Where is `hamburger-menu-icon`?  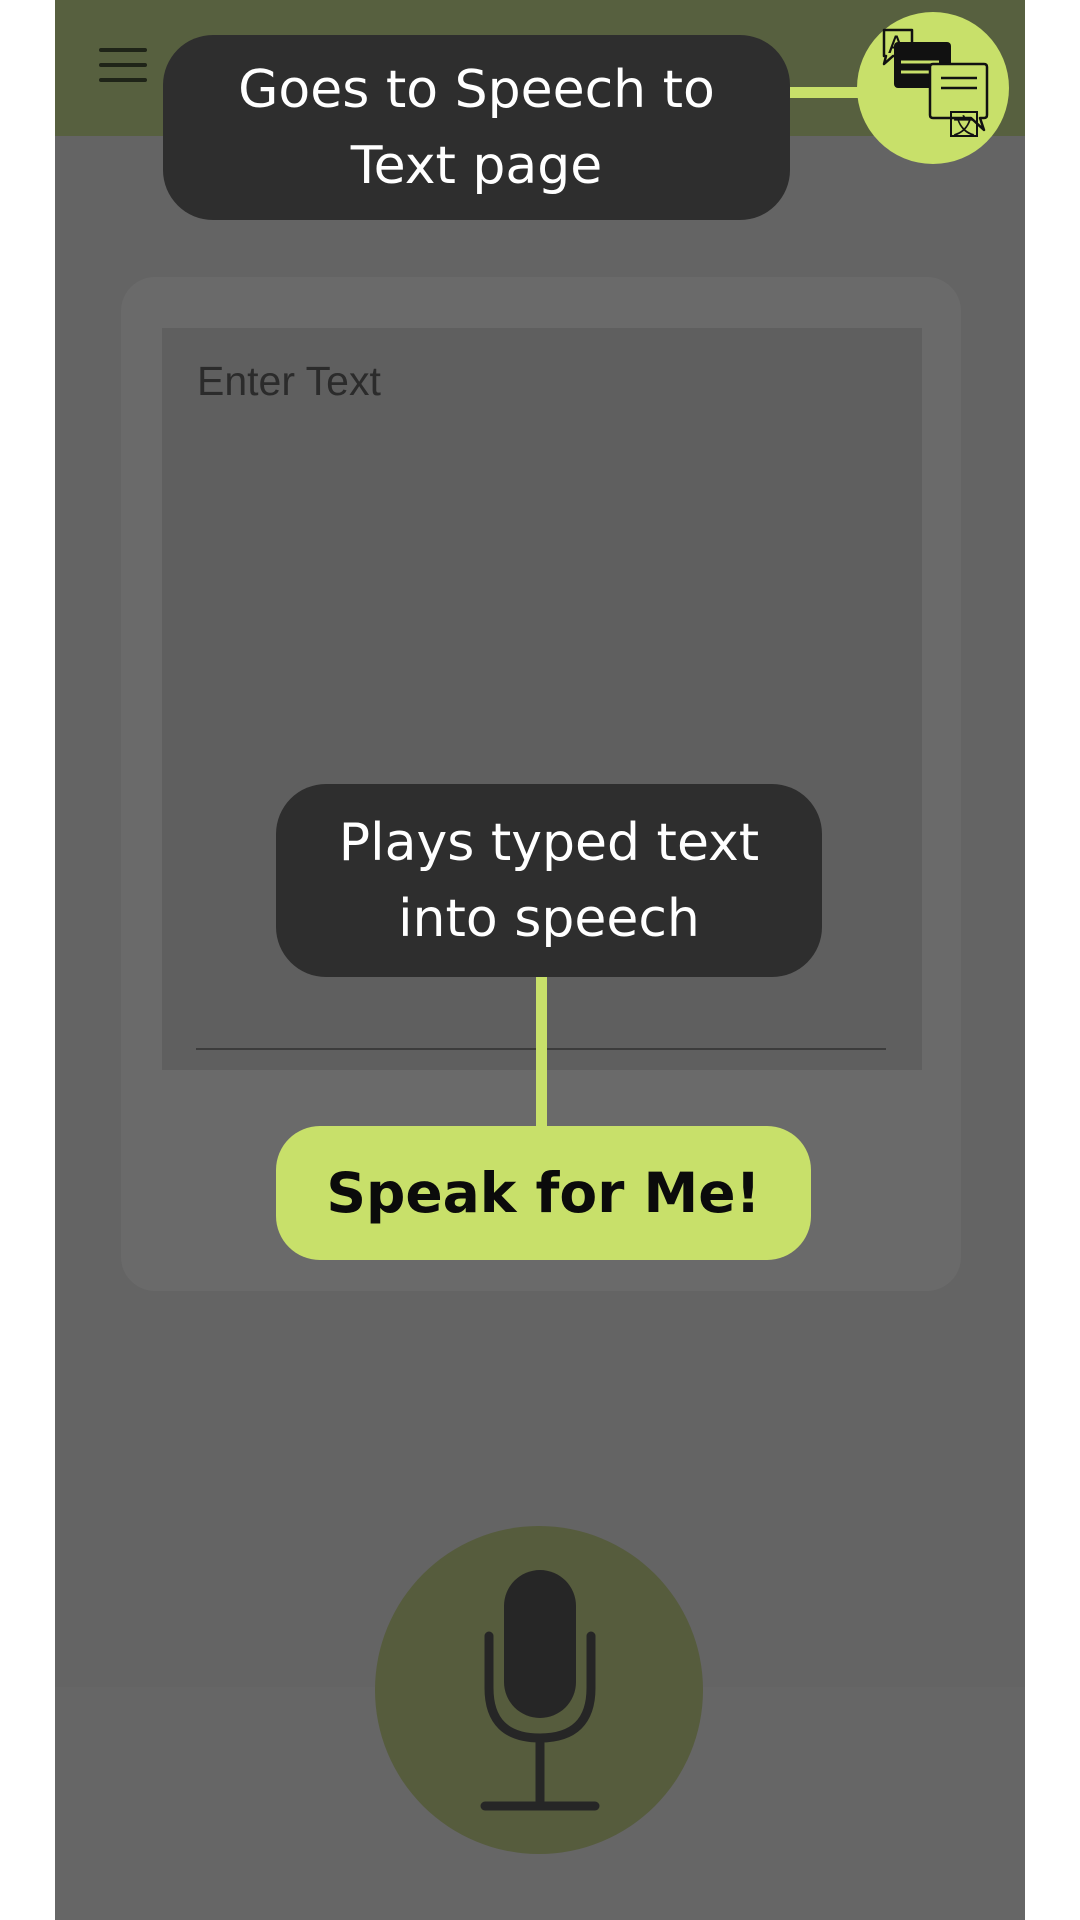 hamburger-menu-icon is located at coordinates (123, 66).